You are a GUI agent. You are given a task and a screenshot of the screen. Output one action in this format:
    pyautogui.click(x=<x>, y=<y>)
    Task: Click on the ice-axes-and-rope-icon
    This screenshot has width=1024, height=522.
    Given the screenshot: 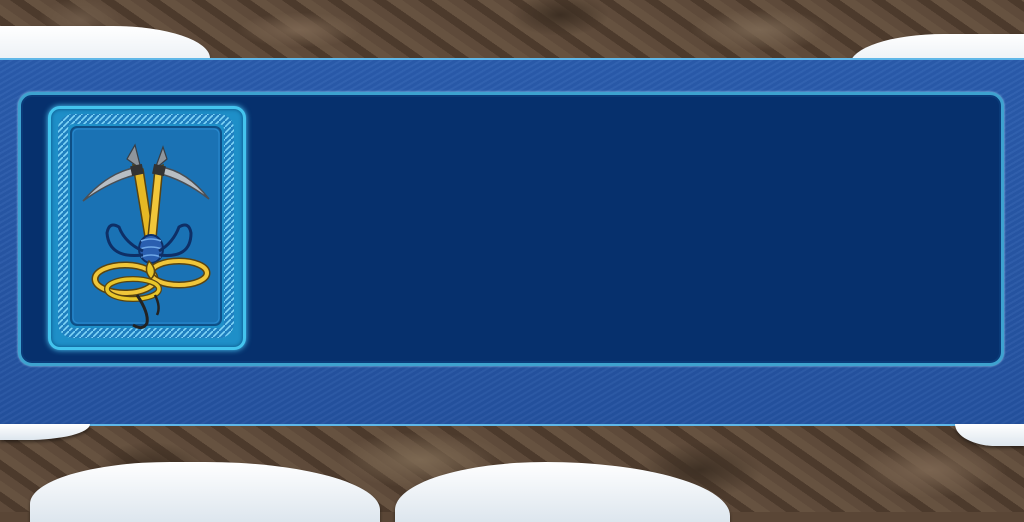 What is the action you would take?
    pyautogui.click(x=146, y=226)
    